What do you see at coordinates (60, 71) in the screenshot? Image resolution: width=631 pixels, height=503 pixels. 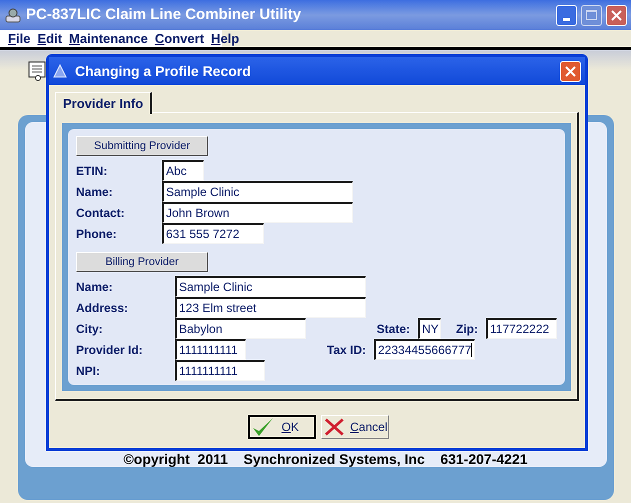 I see `triangle-icon` at bounding box center [60, 71].